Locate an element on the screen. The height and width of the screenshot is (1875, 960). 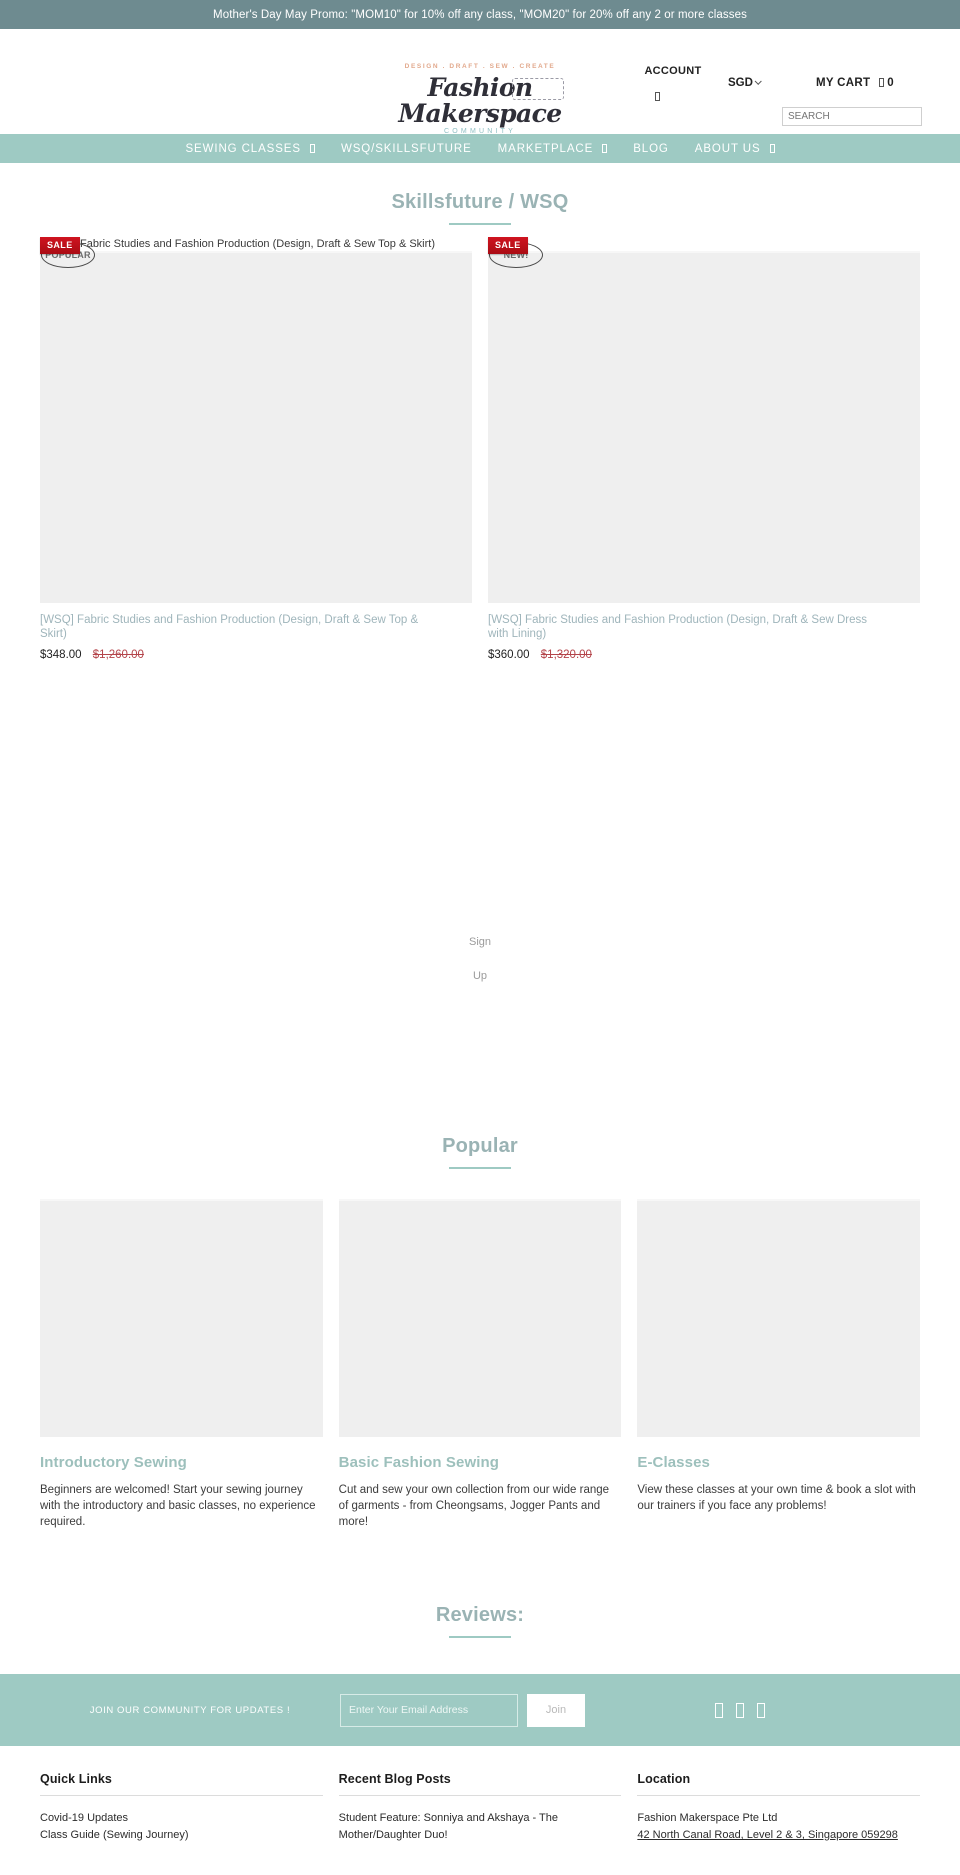
header-utilities: ACCOUNT SGD MY CART 0 is located at coordinates (795, 81).